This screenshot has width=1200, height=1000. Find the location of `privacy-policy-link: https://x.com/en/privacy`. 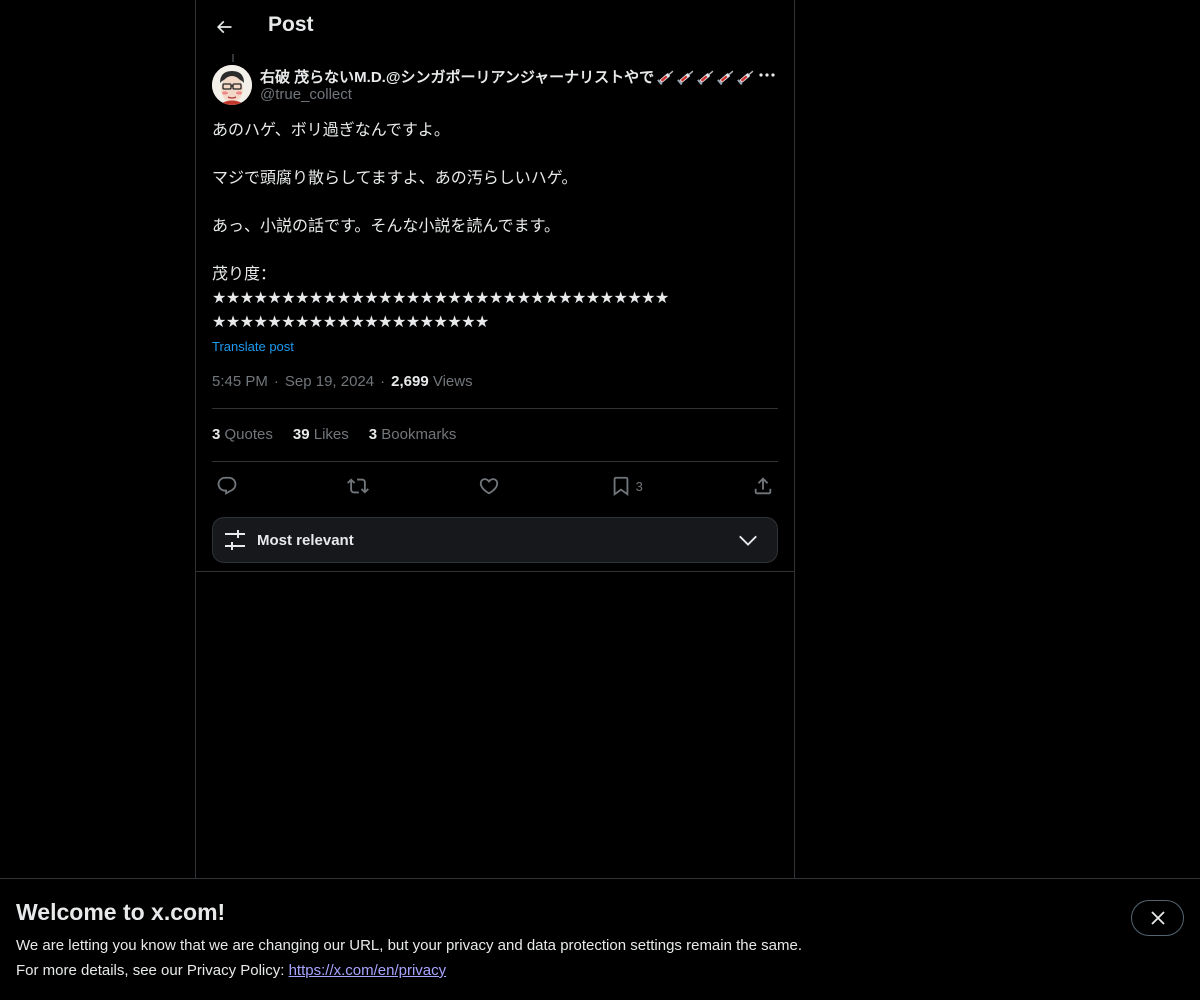

privacy-policy-link: https://x.com/en/privacy is located at coordinates (368, 970).